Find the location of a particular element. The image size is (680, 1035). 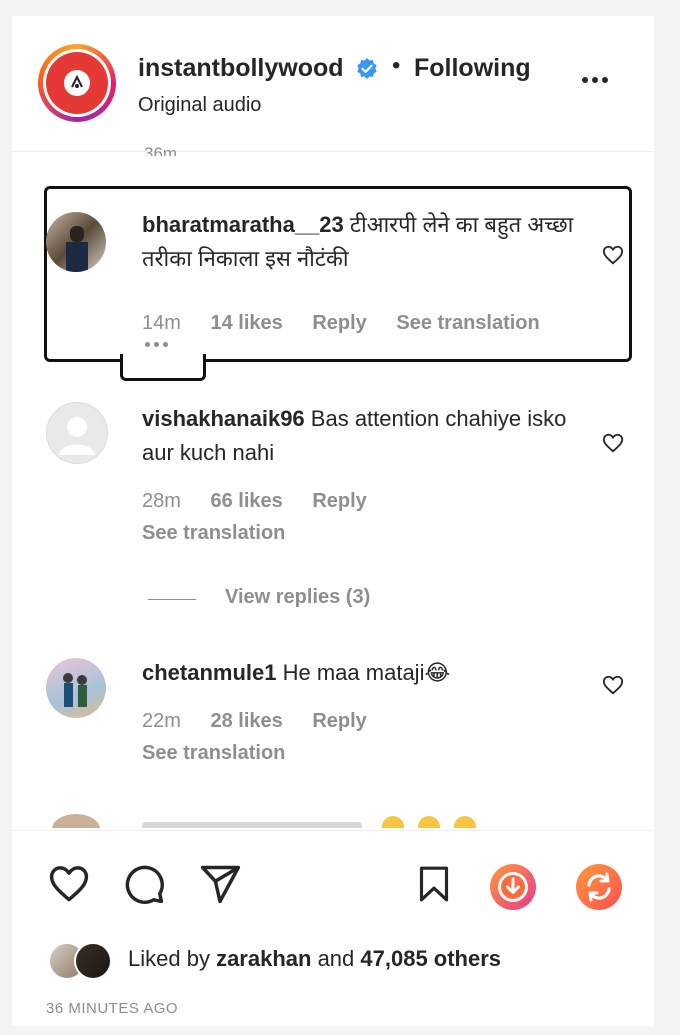

comment-time: 22m is located at coordinates (161, 721).